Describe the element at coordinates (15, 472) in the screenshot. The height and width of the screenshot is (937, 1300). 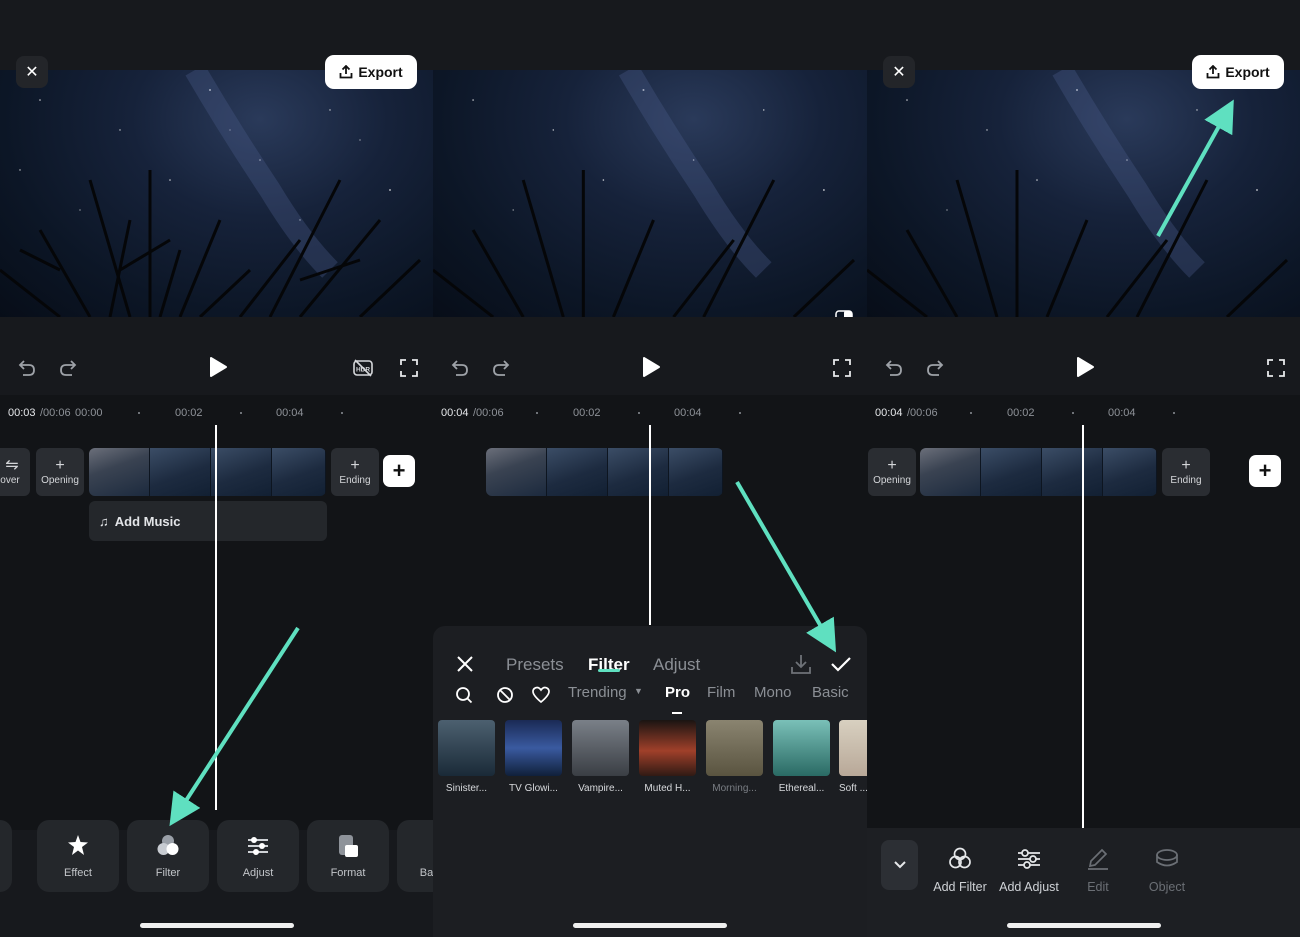
I see `cover-chip: ⇋ over` at that location.